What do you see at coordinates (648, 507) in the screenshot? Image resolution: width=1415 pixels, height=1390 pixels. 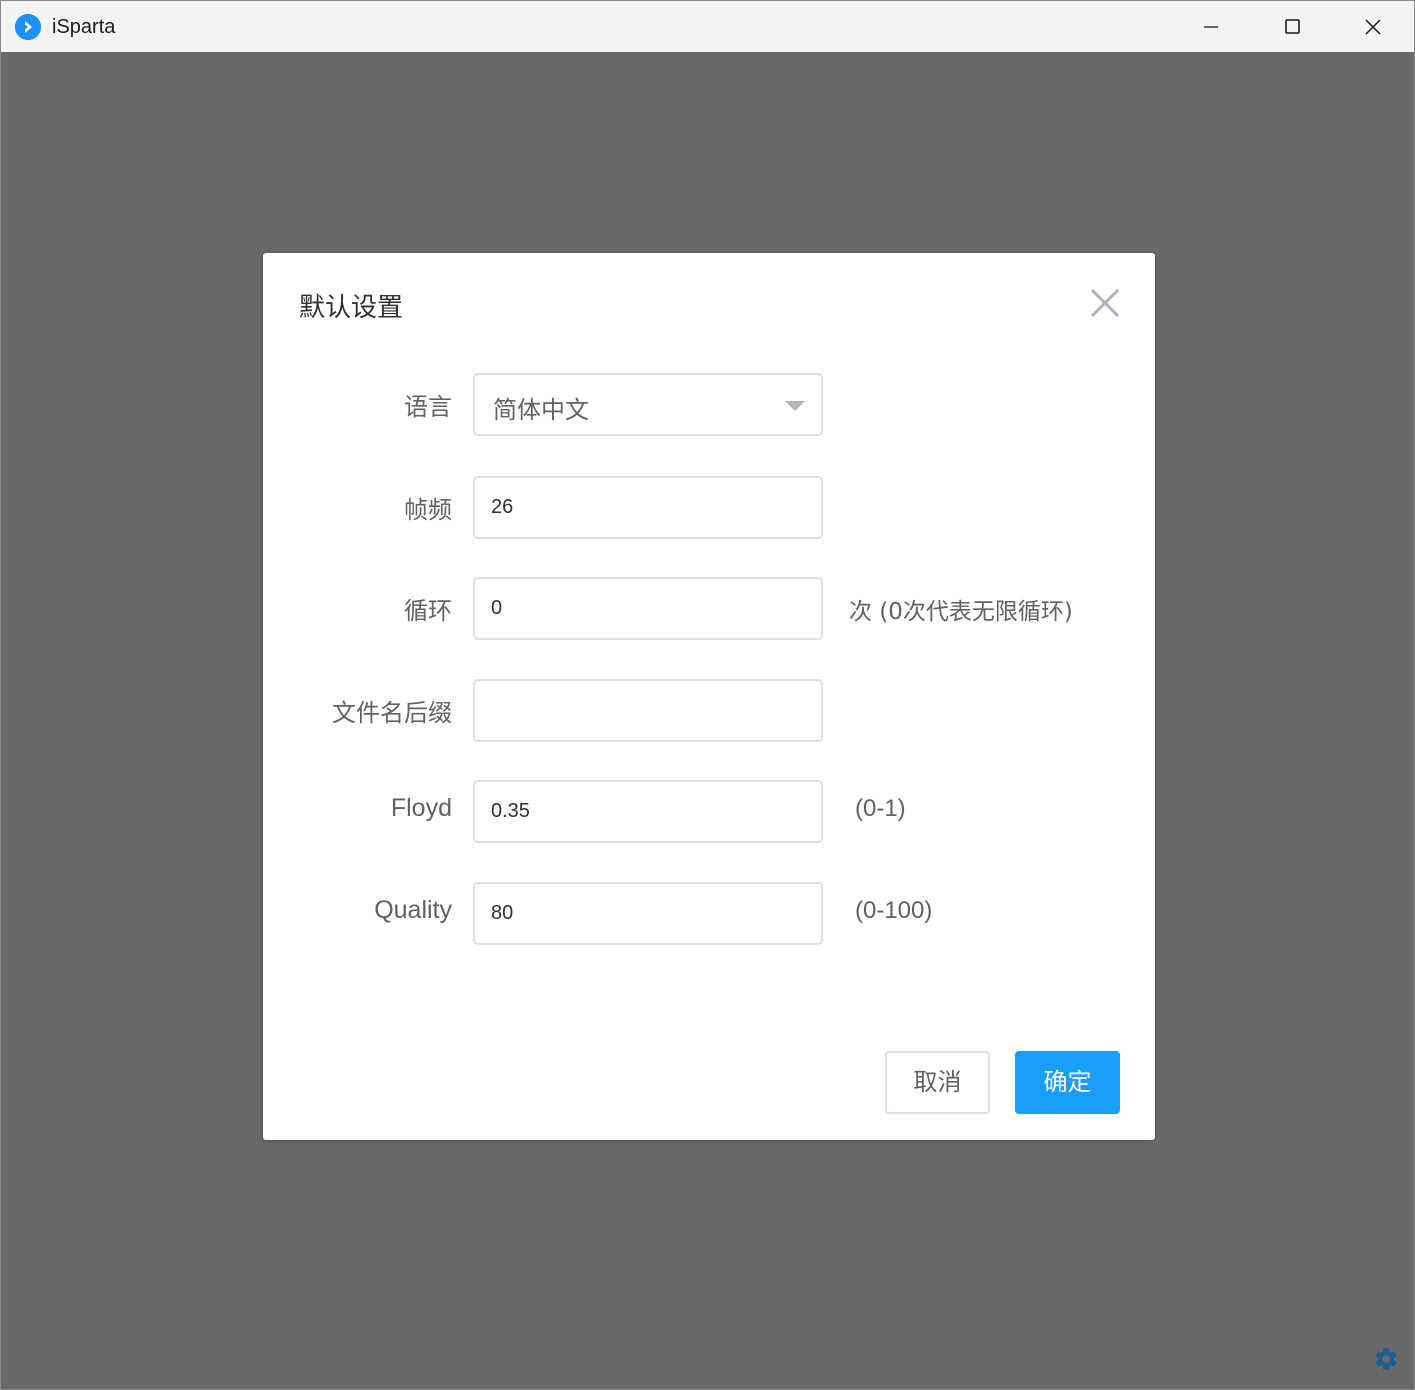 I see `framerate-input` at bounding box center [648, 507].